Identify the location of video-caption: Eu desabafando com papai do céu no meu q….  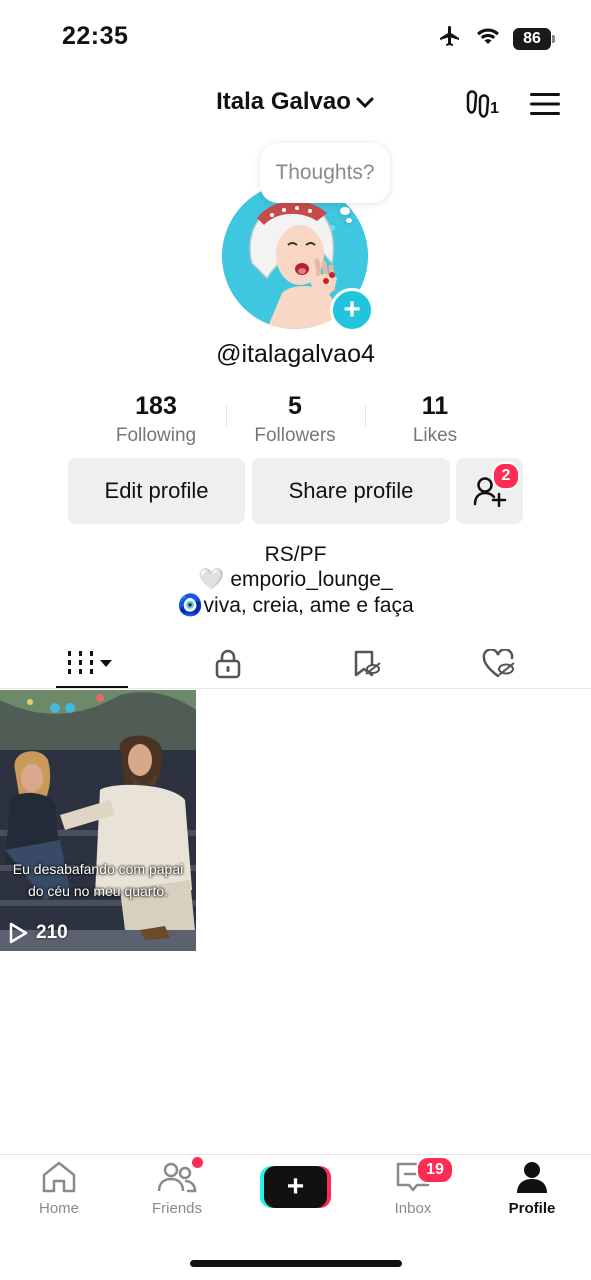
(98, 880).